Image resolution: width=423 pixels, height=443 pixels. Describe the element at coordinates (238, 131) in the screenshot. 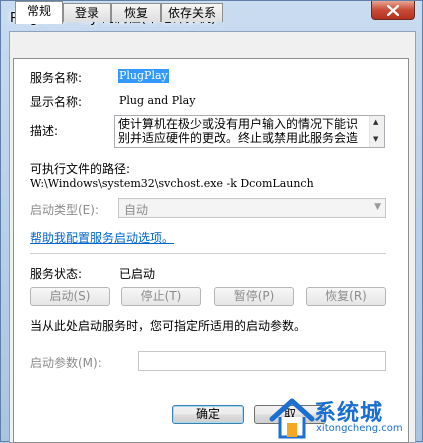

I see `description-text: 使计算机在极少或没有用户输入的情况下能识别并适应硬件的更改。终止或禁用此服务会造` at that location.